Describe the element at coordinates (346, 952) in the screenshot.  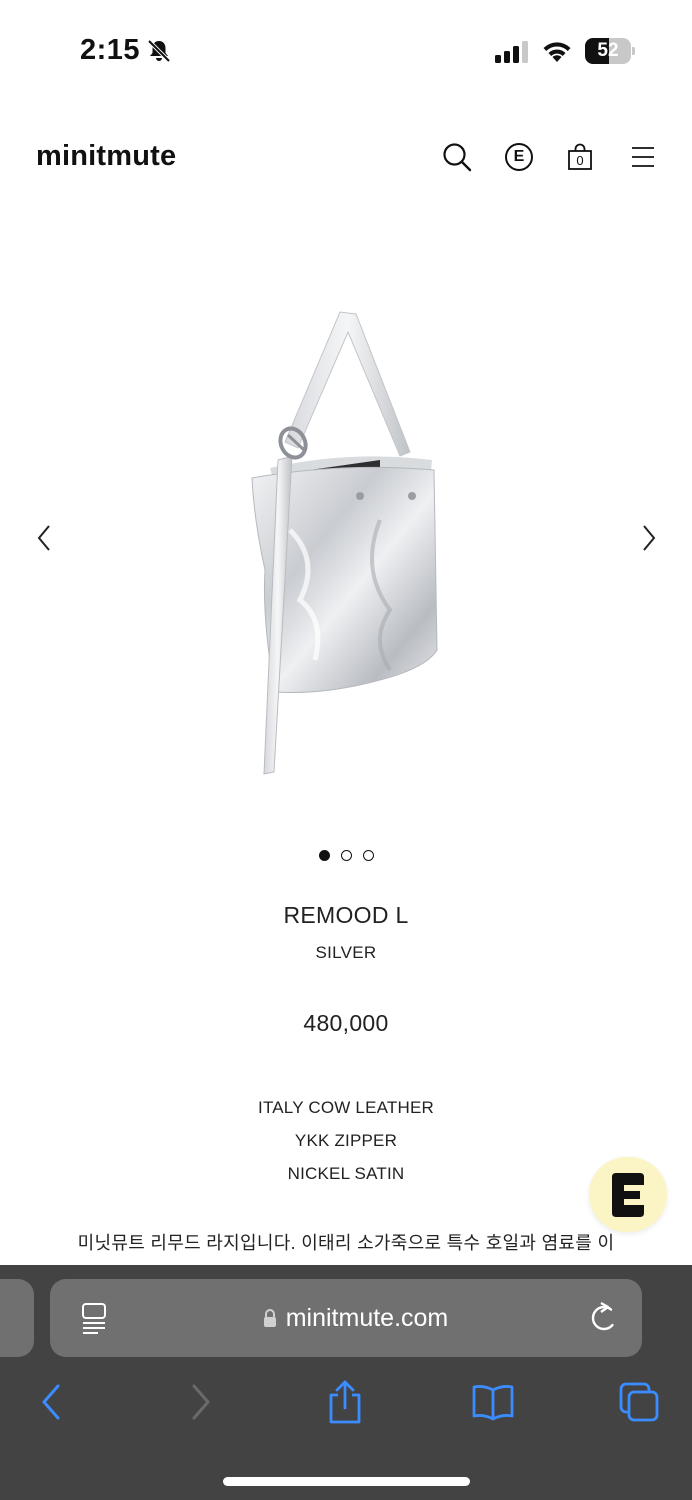
I see `product-color: SILVER` at that location.